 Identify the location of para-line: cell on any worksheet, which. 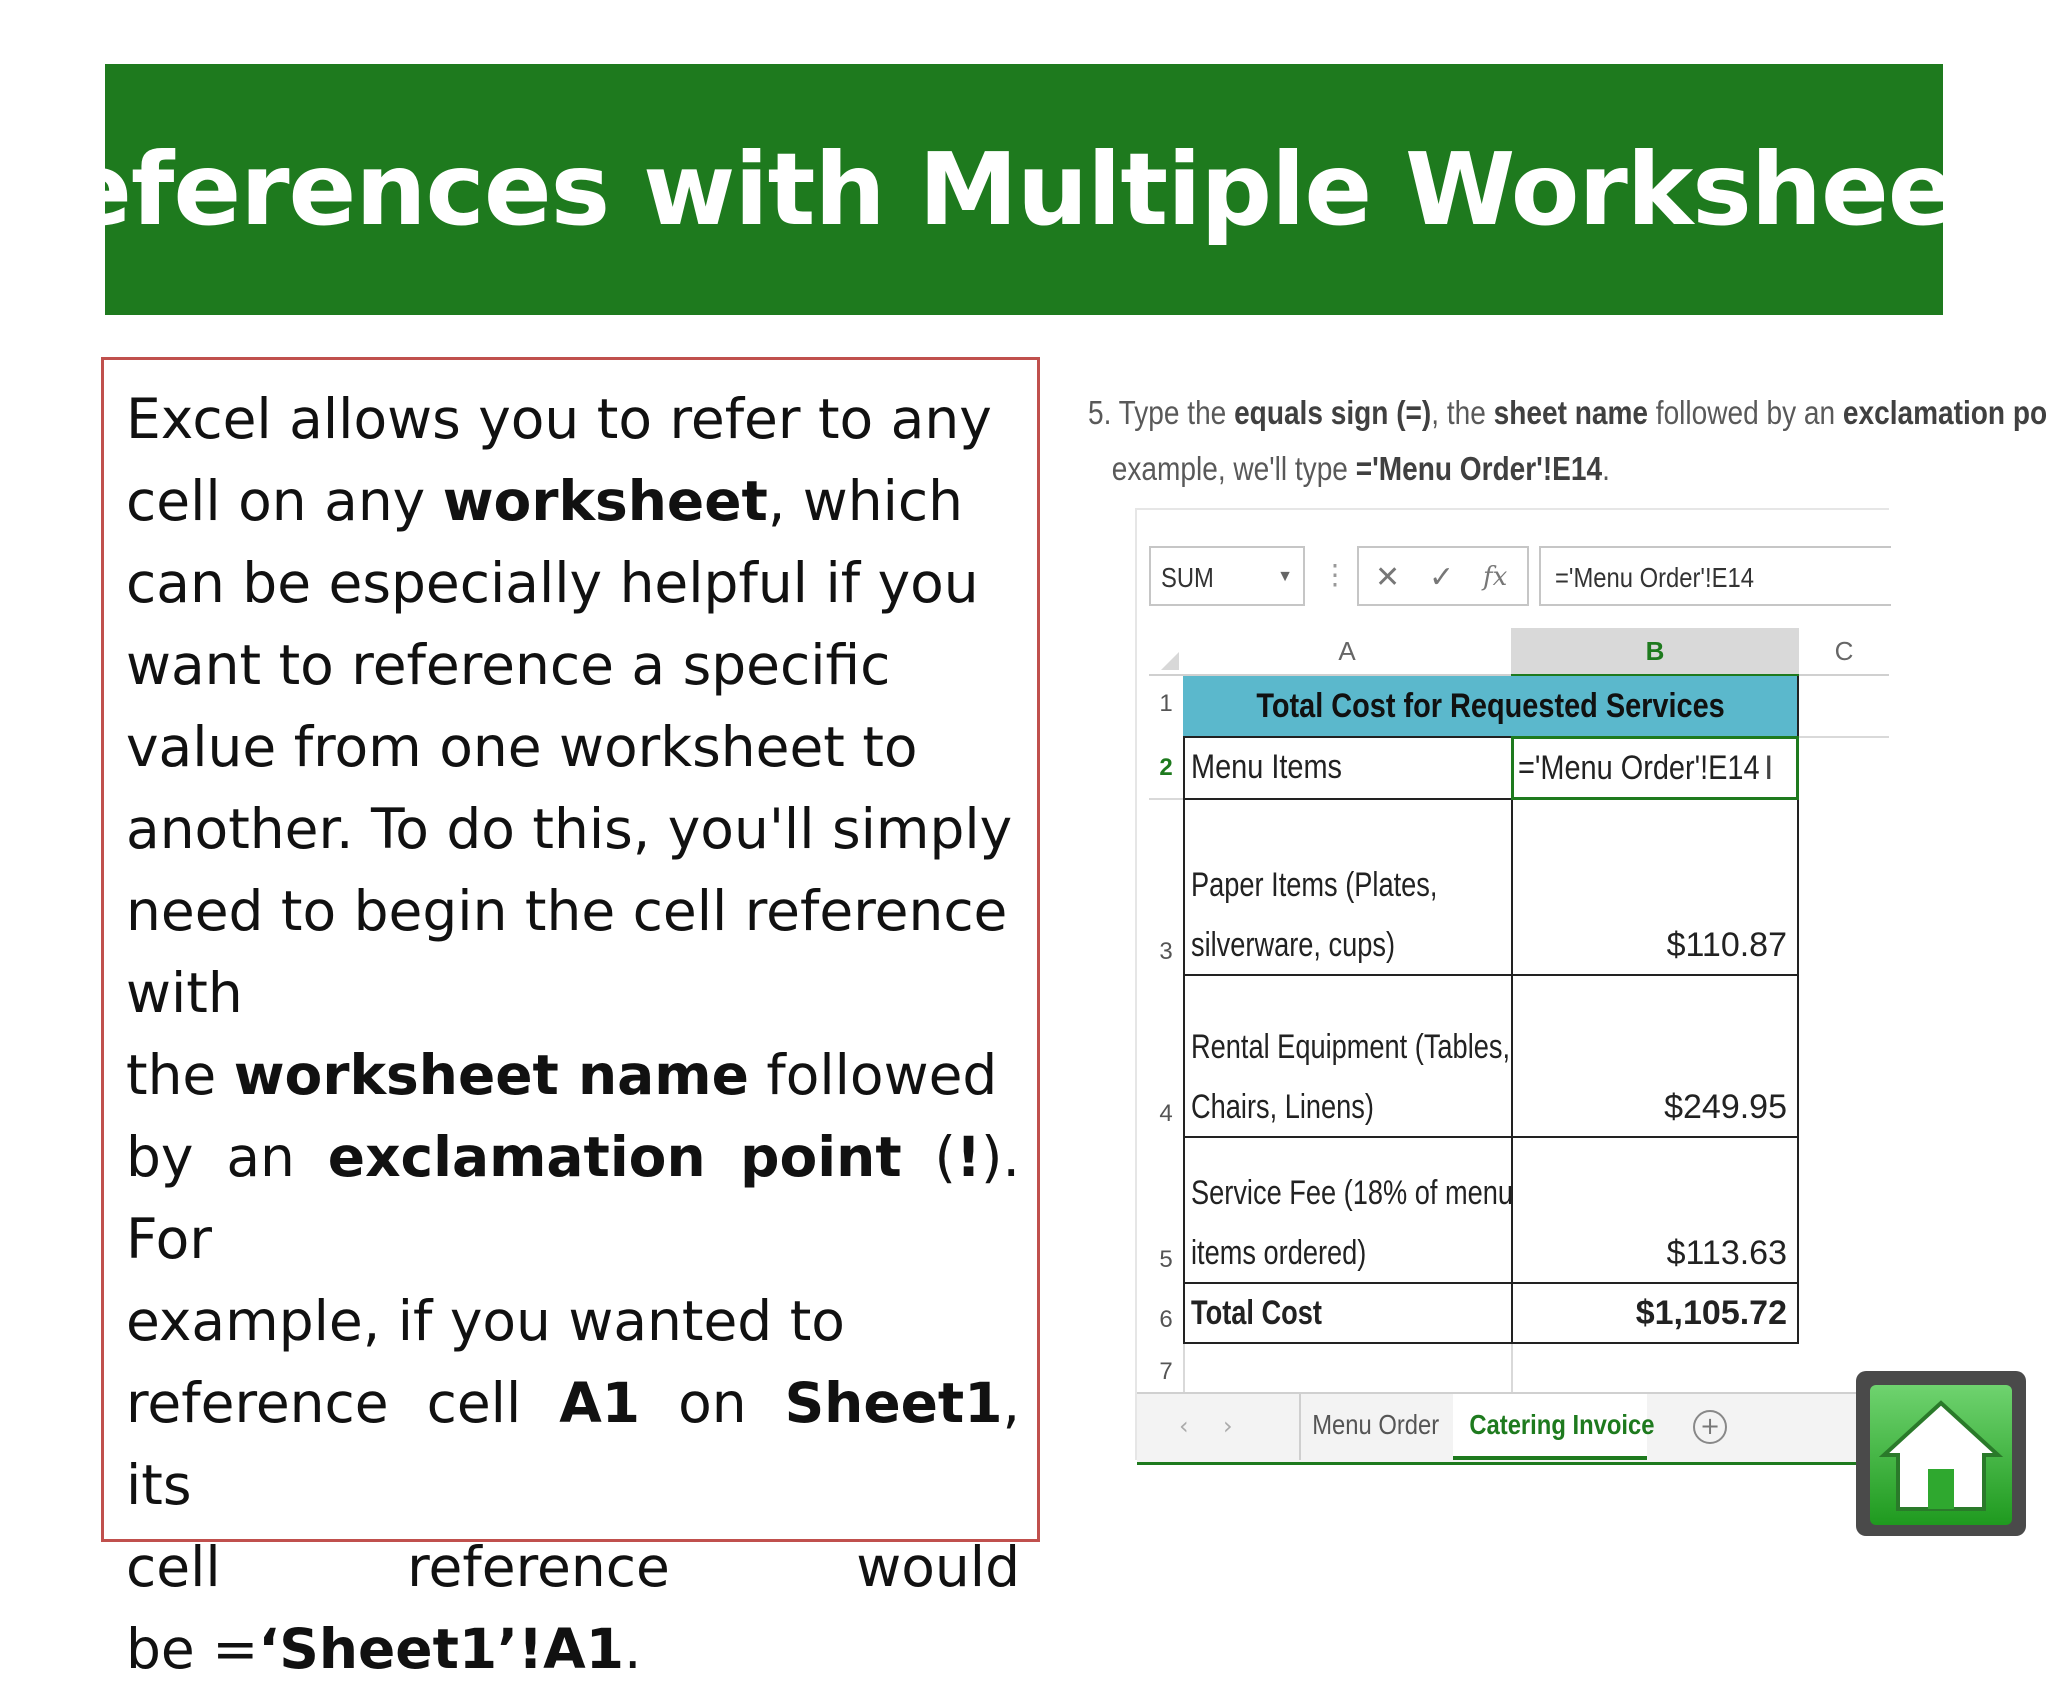
(544, 501).